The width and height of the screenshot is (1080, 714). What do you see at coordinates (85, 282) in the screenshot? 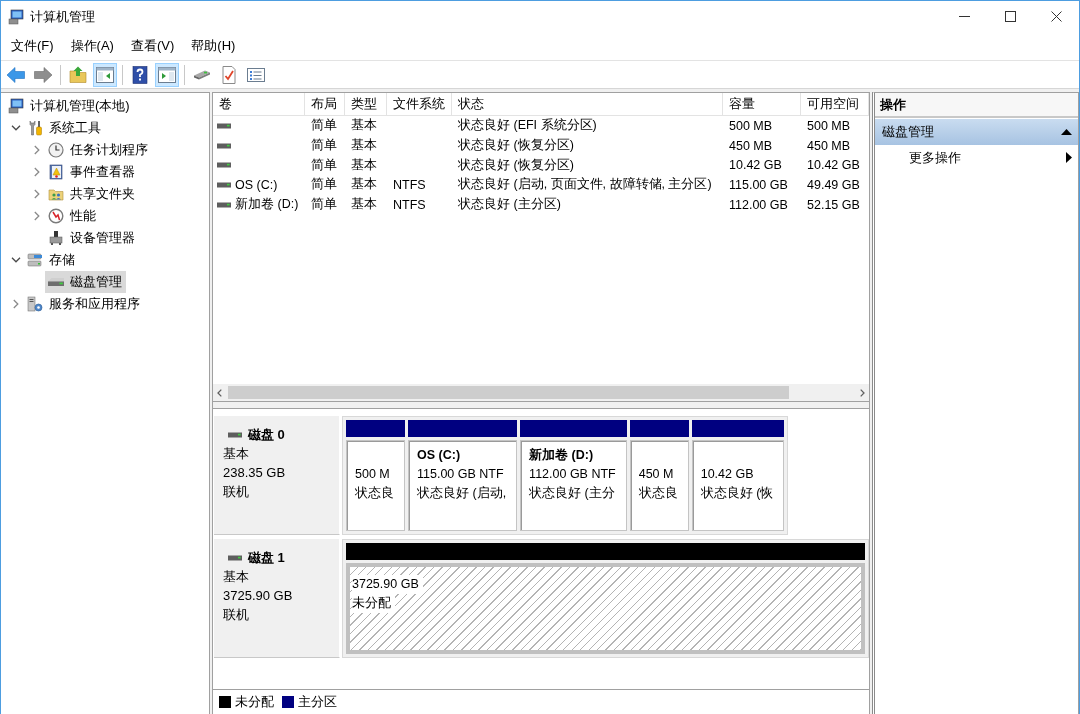
I see `tree-item: 磁盘管理` at bounding box center [85, 282].